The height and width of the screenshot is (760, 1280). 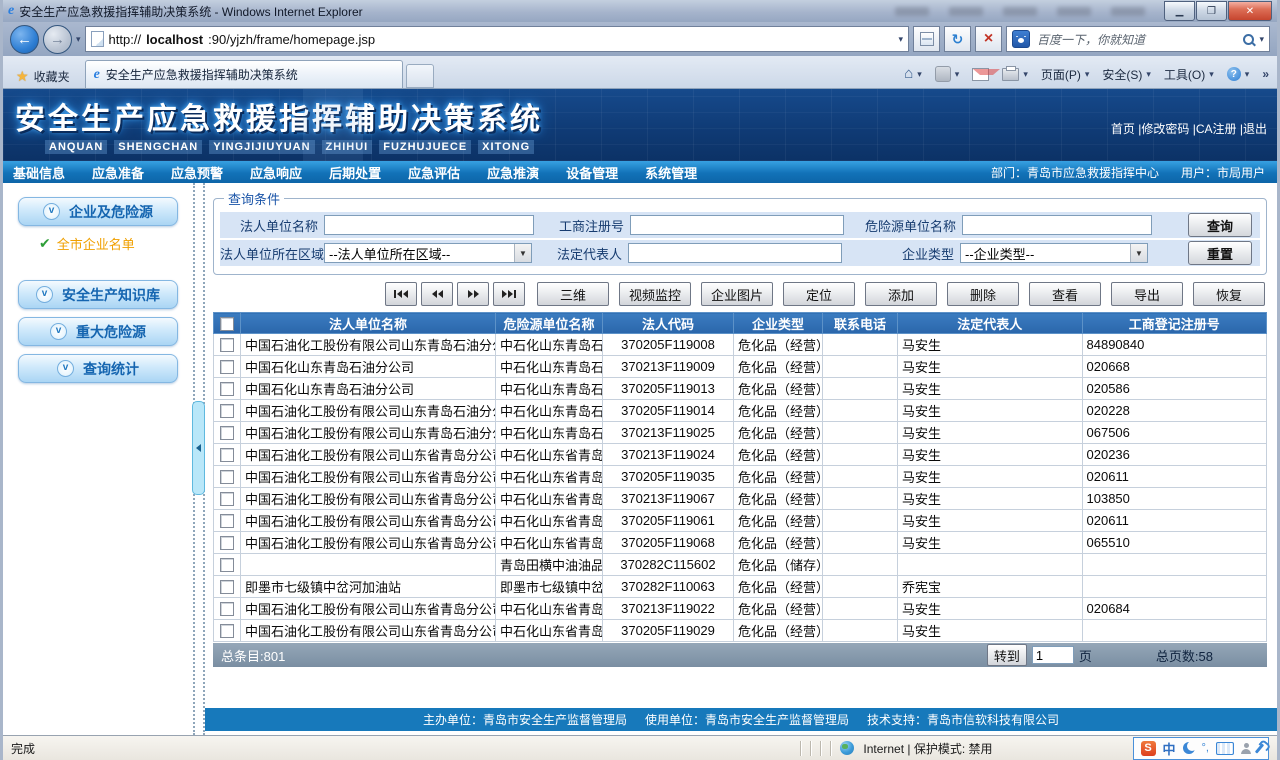 What do you see at coordinates (401, 294) in the screenshot?
I see `pager-first-button` at bounding box center [401, 294].